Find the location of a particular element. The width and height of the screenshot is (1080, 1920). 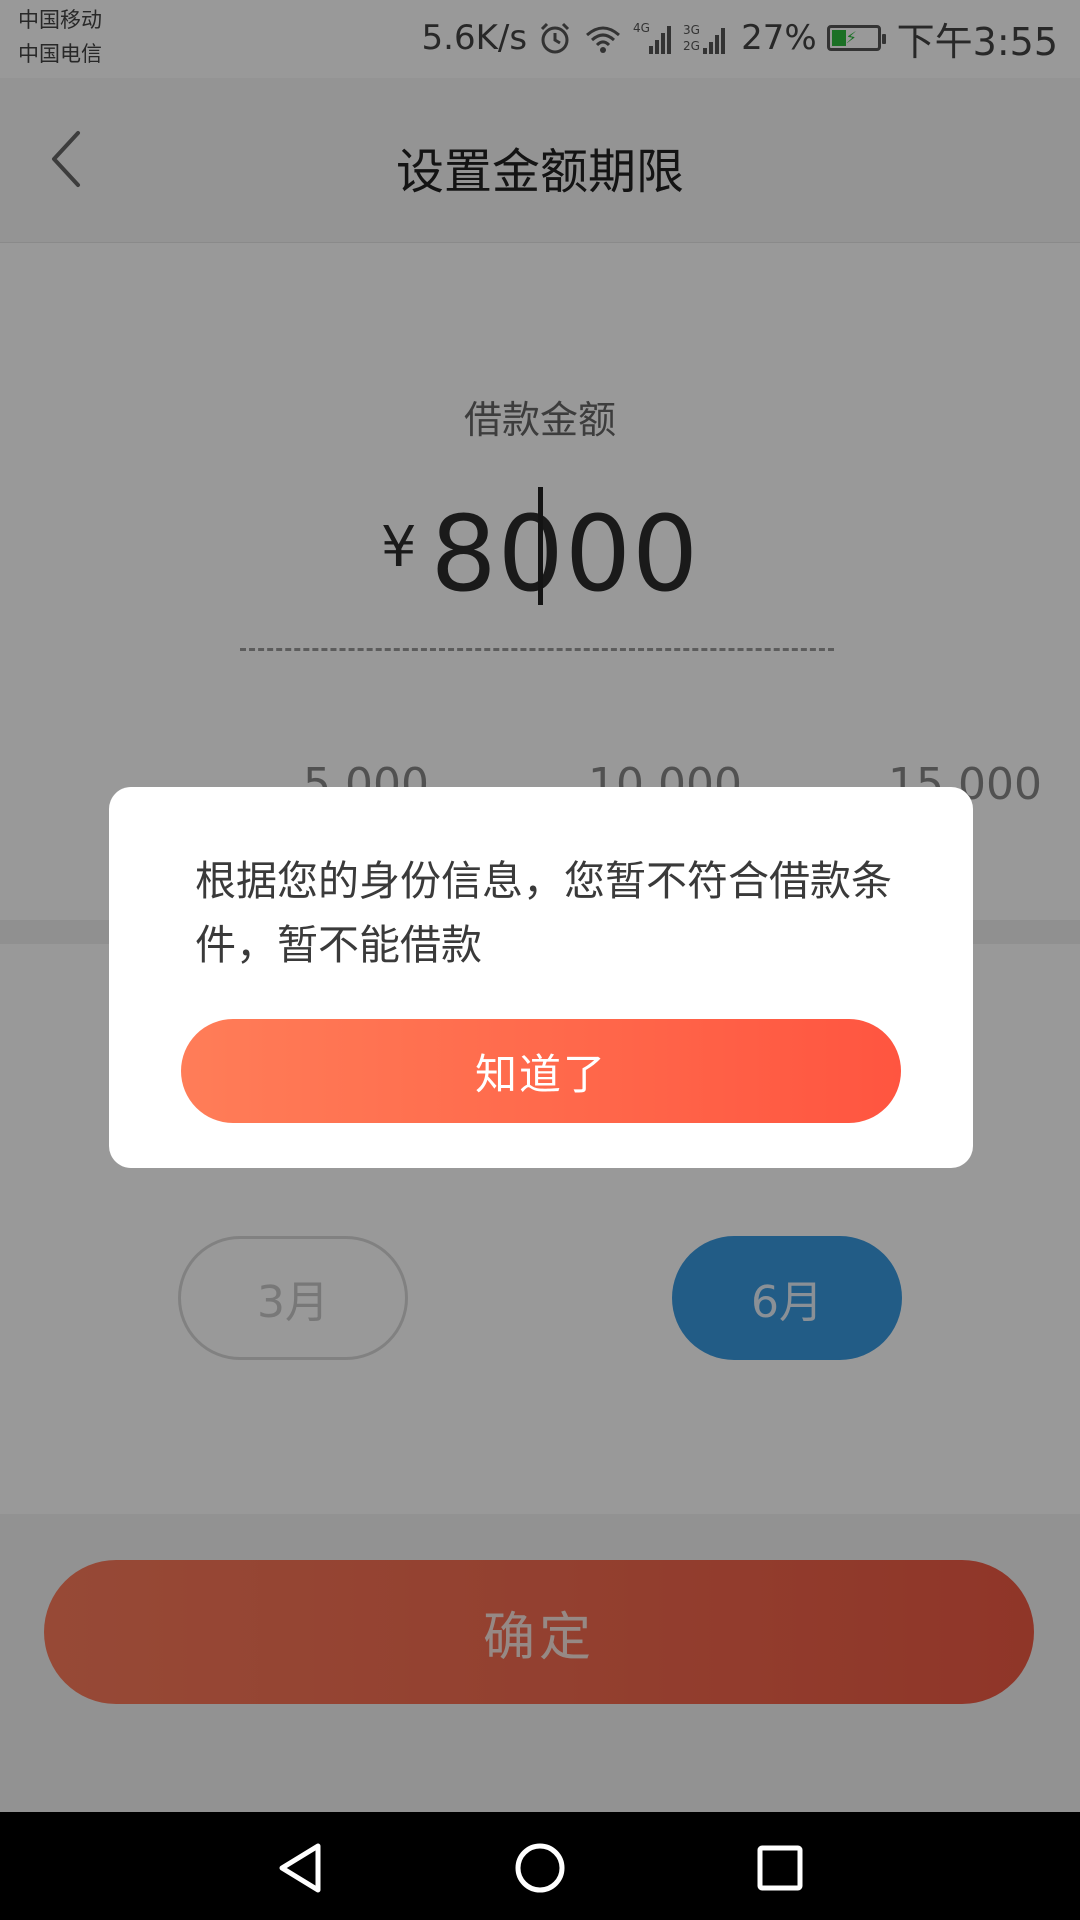

nav-home-button is located at coordinates (540, 1868).